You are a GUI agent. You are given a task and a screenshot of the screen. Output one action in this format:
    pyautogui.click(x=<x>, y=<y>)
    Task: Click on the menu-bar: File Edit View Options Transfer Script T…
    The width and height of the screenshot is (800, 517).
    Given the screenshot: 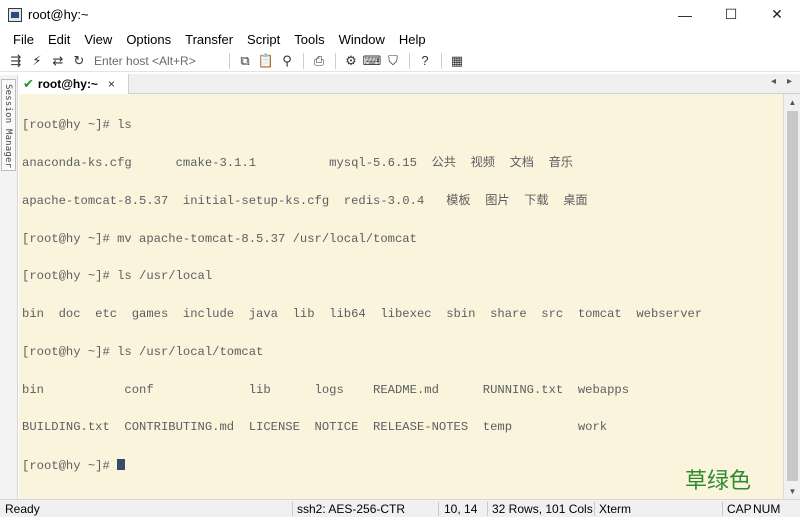 What is the action you would take?
    pyautogui.click(x=400, y=39)
    